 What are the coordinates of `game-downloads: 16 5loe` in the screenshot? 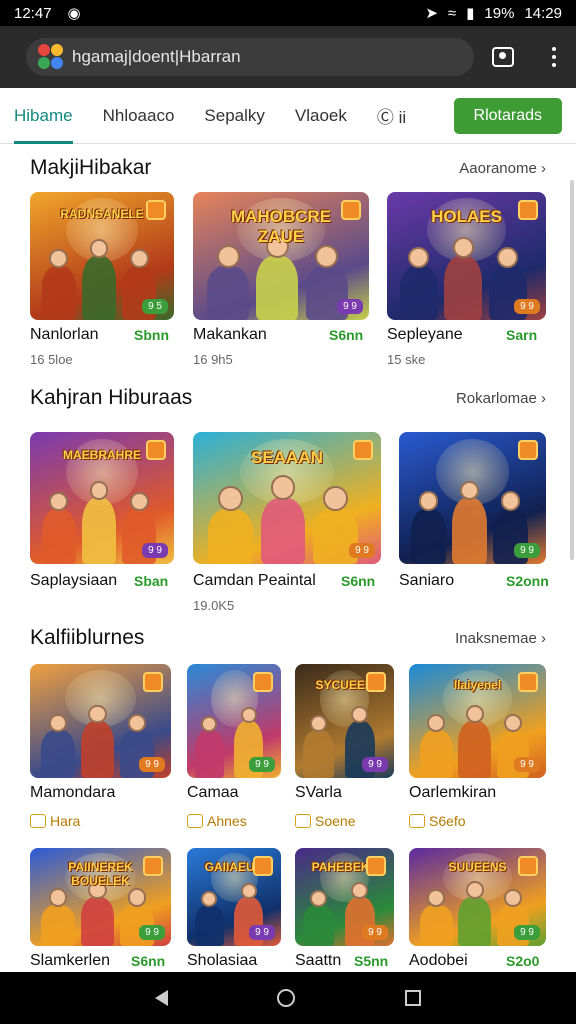 It's located at (51, 359).